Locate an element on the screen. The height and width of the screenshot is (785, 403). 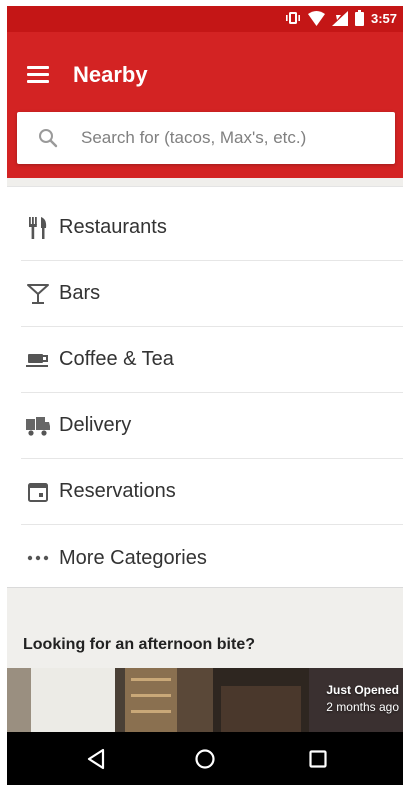
category-item-bars: Bars is located at coordinates (212, 294).